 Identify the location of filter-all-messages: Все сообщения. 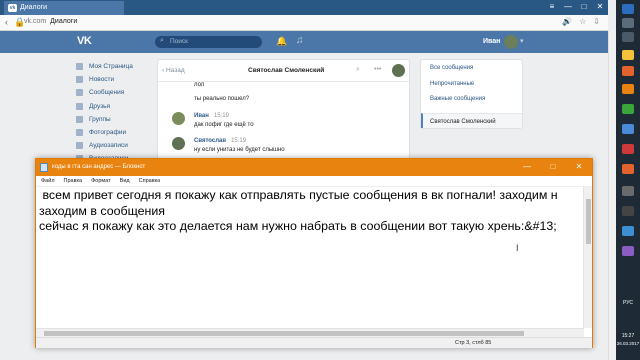
(471, 68).